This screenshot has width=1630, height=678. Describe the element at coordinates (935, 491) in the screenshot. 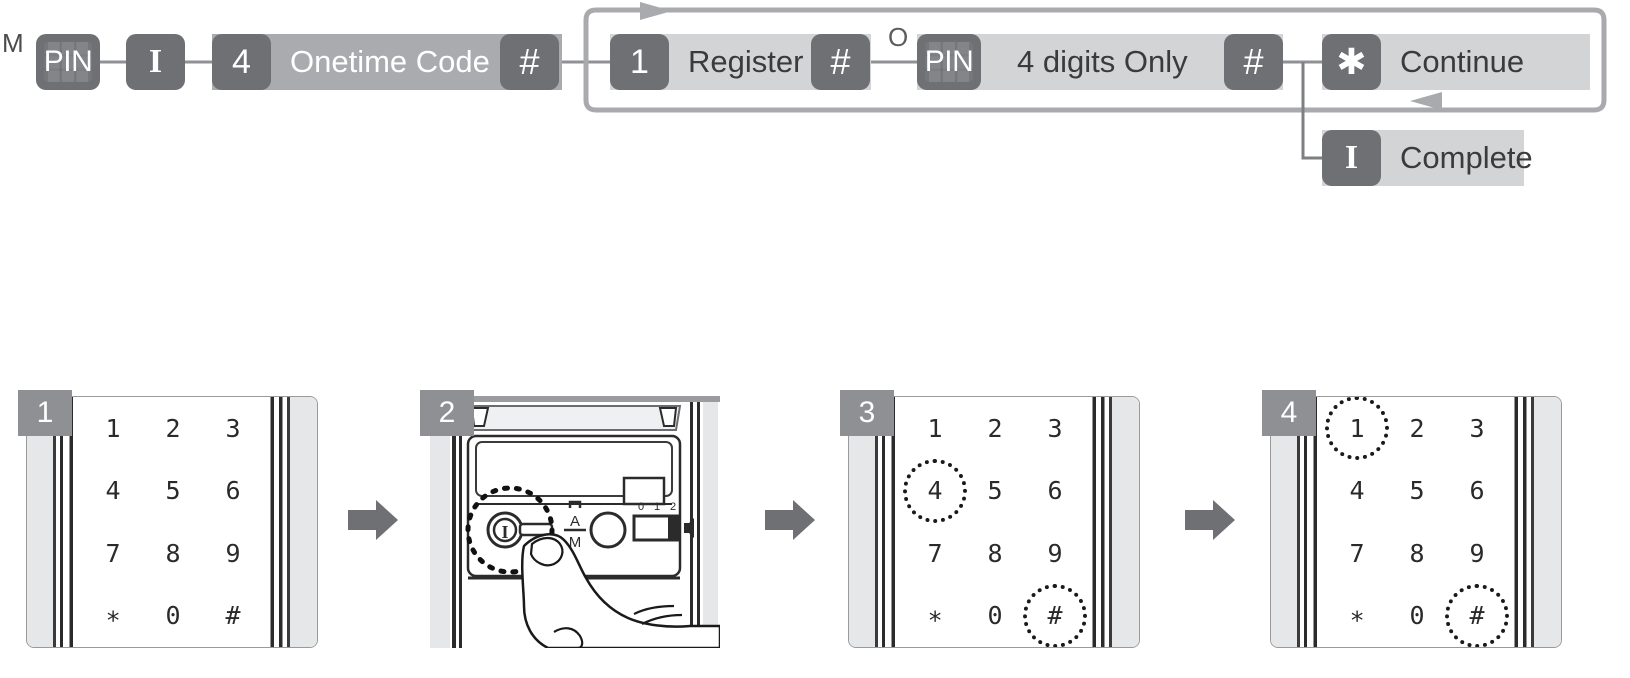

I see `keypad-key-highlighted: 4` at that location.